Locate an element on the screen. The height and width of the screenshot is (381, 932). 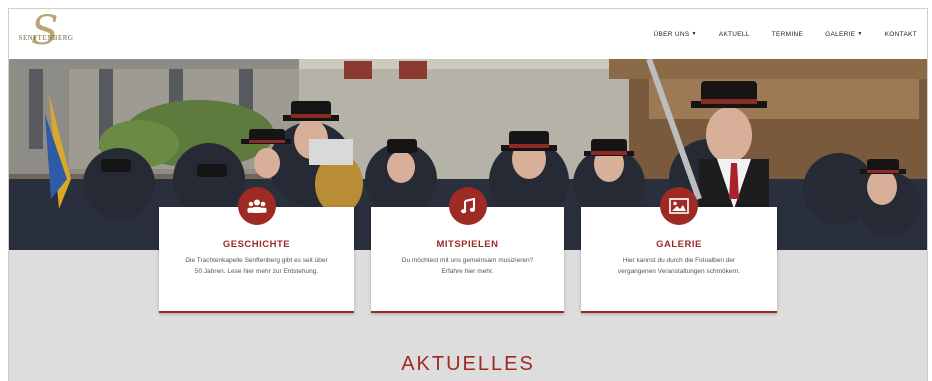
nav-item-termine: TERMINE is located at coordinates (787, 34).